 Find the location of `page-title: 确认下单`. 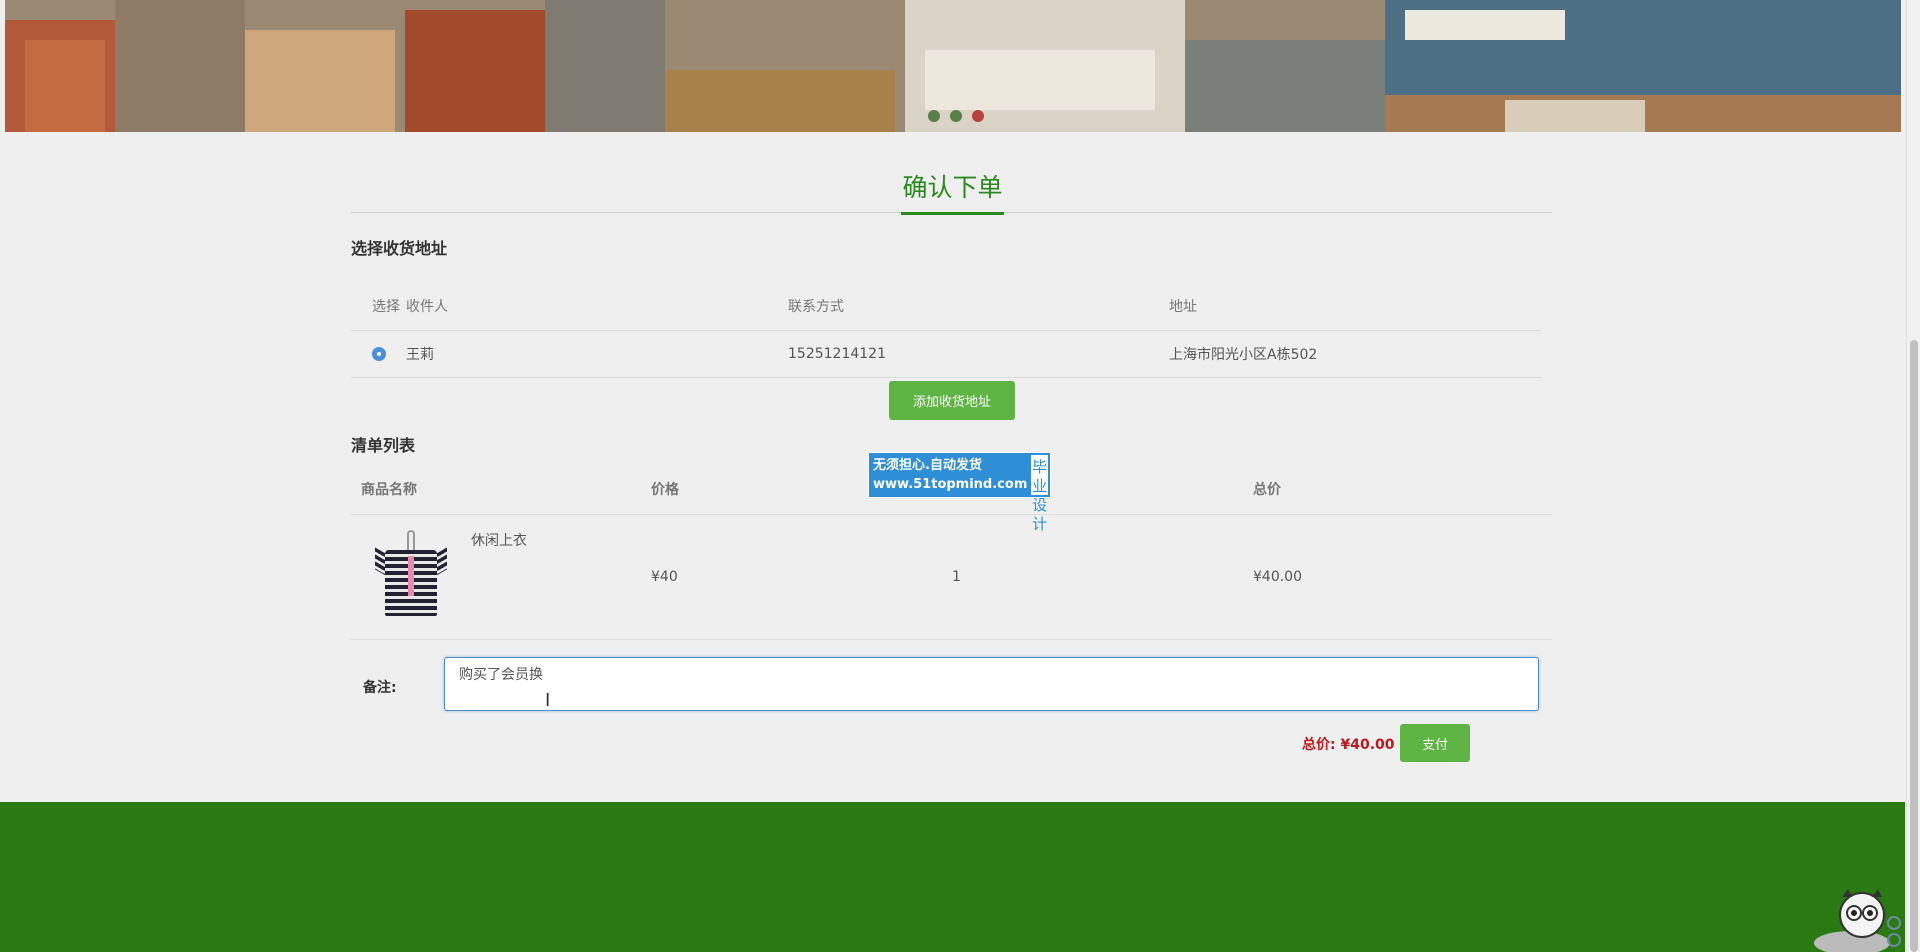

page-title: 确认下单 is located at coordinates (952, 191).